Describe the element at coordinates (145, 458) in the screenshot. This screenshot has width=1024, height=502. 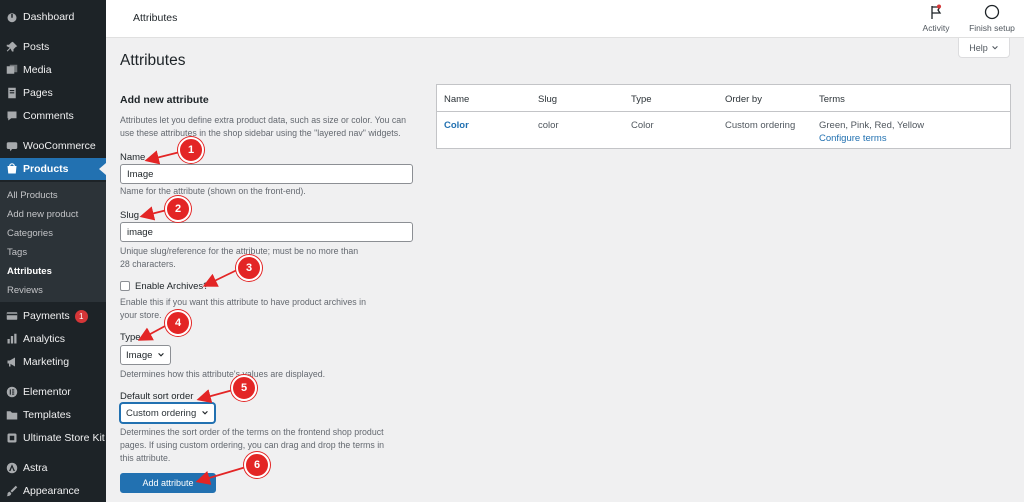
I see `sort-description-line-3: this attribute.` at that location.